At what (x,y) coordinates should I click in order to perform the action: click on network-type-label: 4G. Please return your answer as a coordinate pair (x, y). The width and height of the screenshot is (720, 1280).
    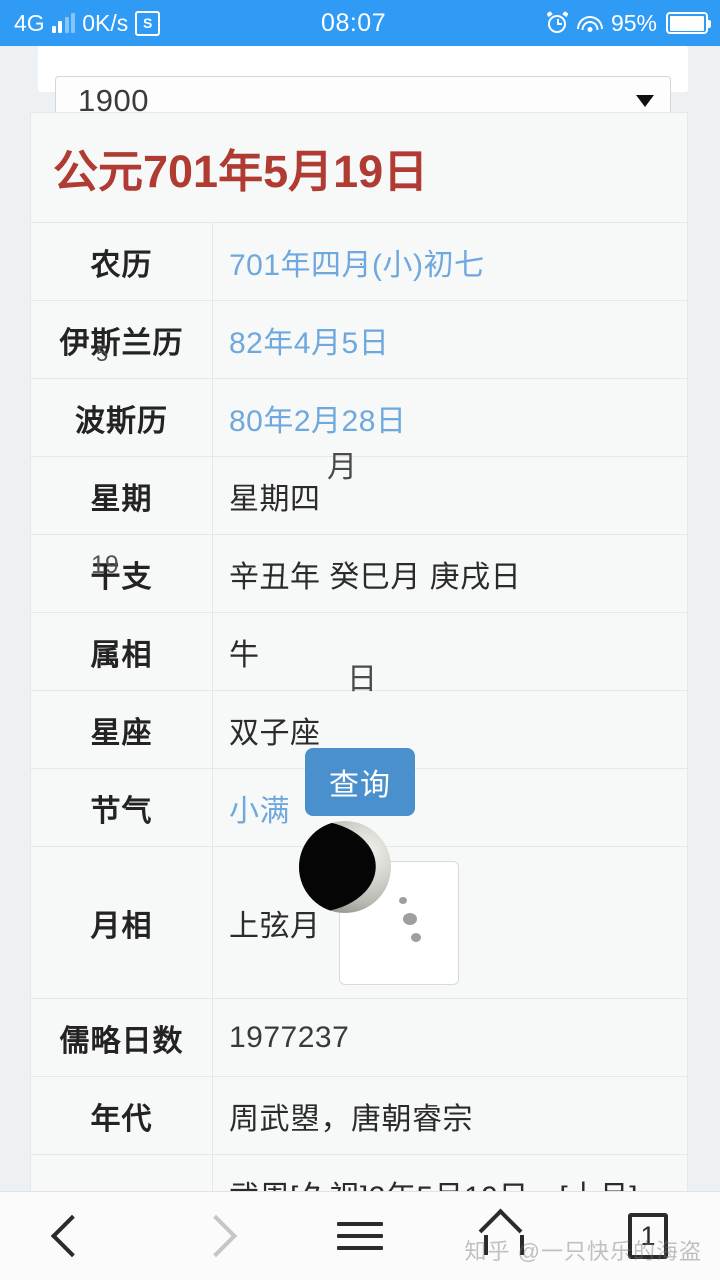
    Looking at the image, I should click on (29, 22).